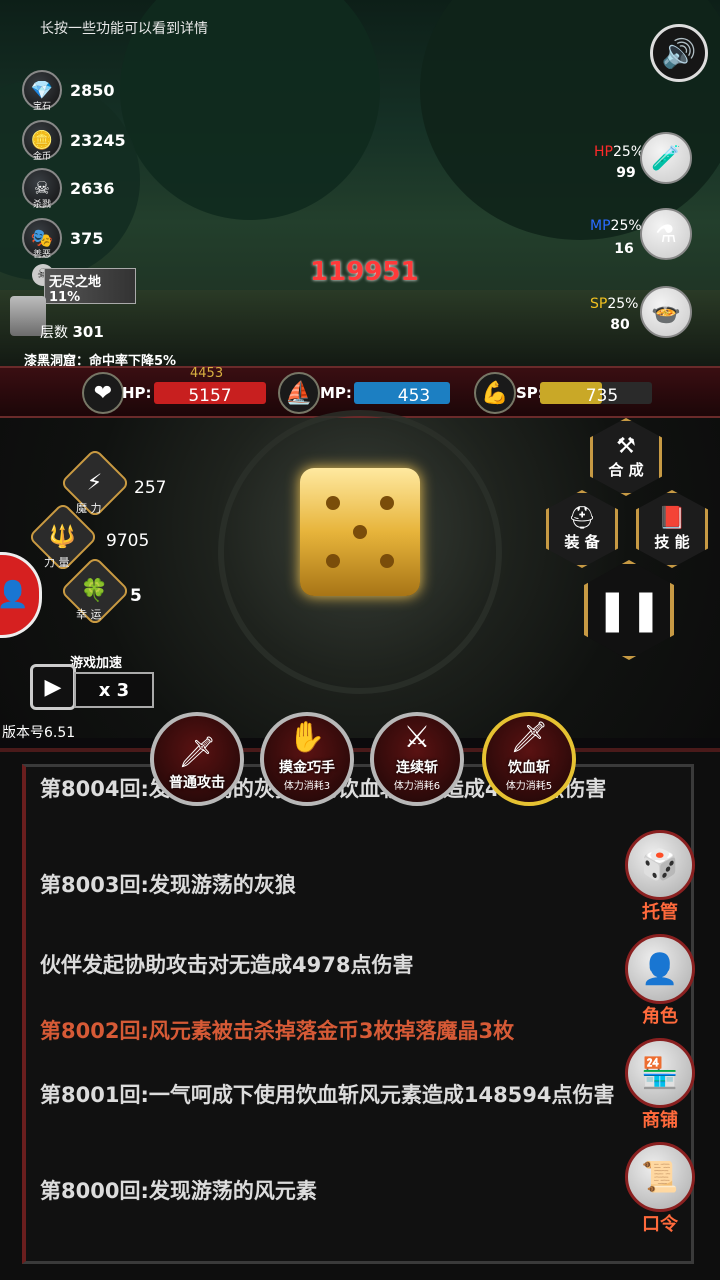 Image resolution: width=720 pixels, height=1280 pixels. Describe the element at coordinates (529, 759) in the screenshot. I see `skill-blood-slash: 🗡 饮血斩 体力消耗5` at that location.